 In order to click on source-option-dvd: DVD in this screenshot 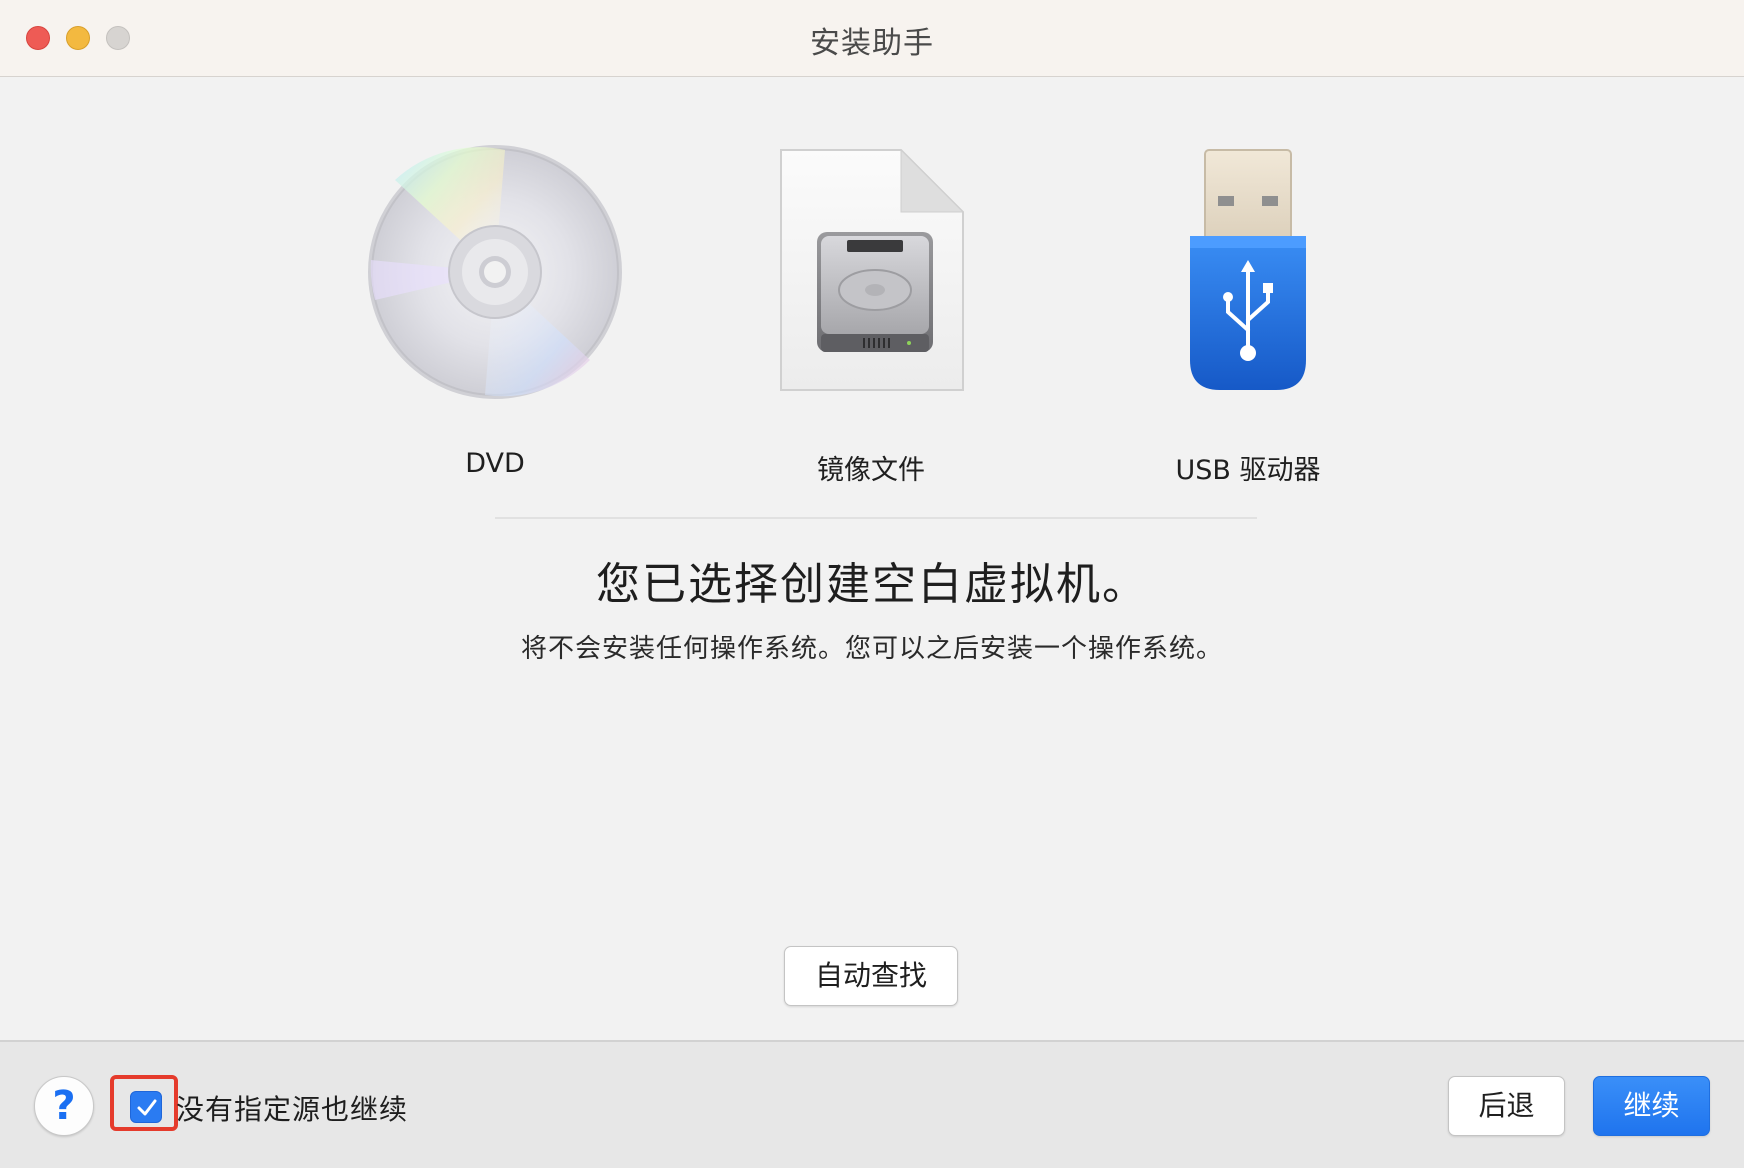, I will do `click(495, 315)`.